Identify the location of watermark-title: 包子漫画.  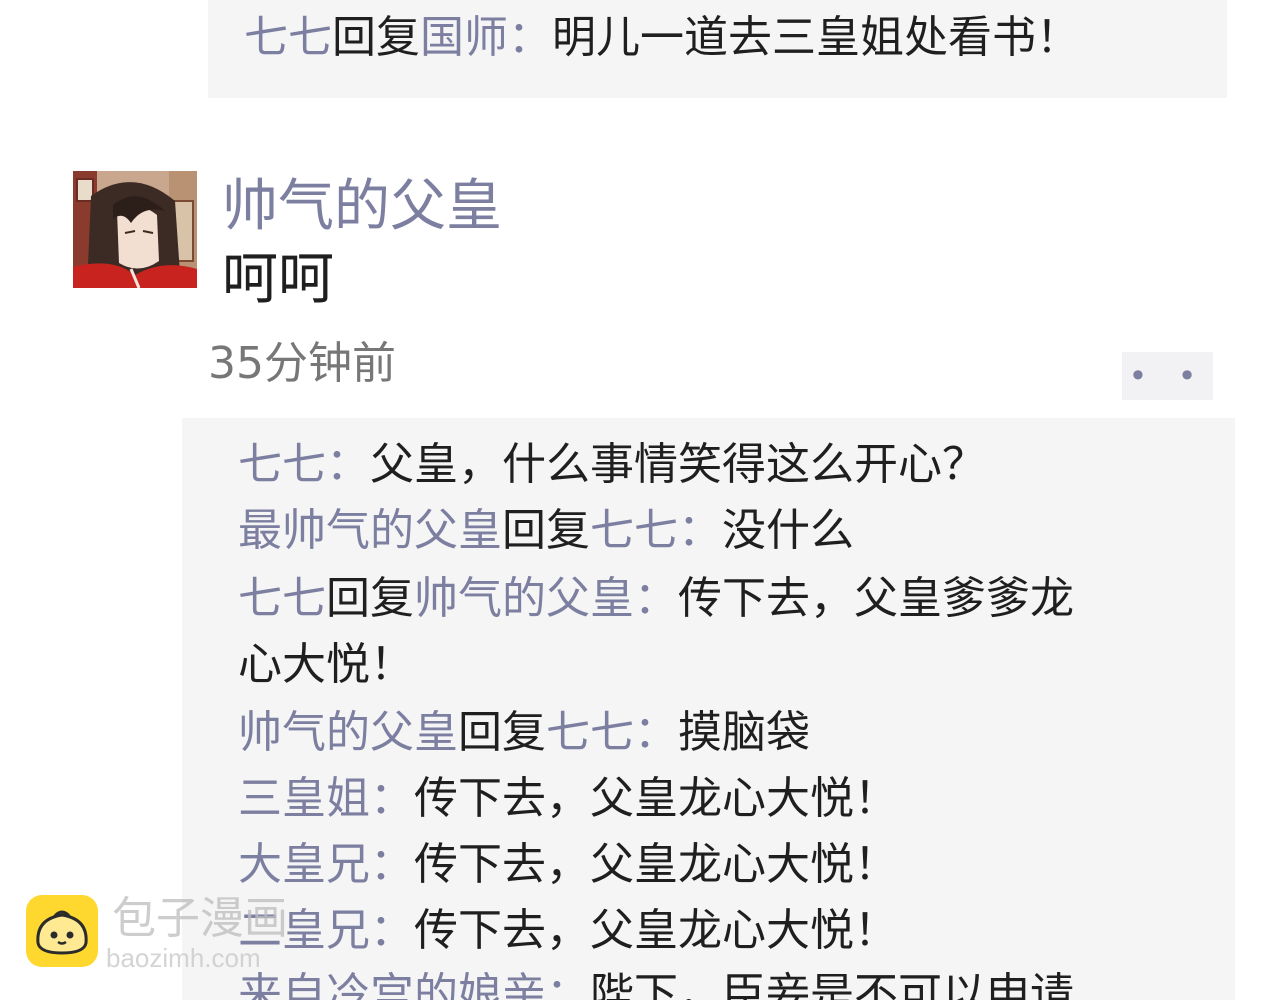
(200, 918).